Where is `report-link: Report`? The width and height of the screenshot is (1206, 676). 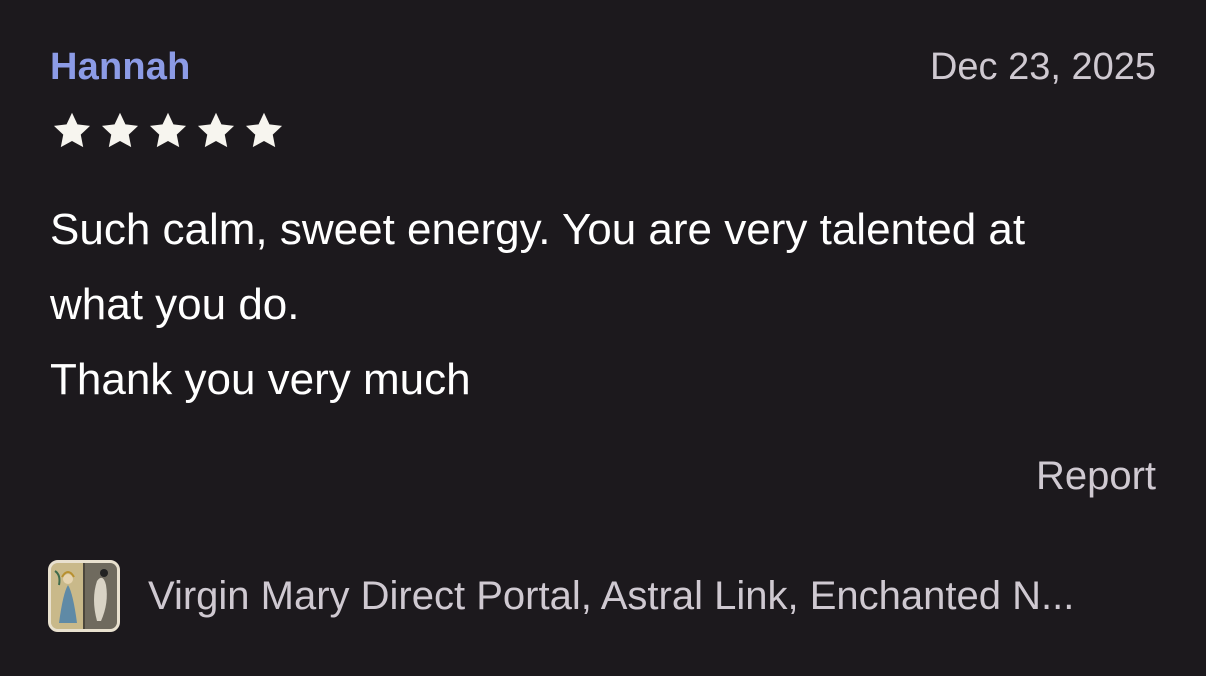 report-link: Report is located at coordinates (1096, 476).